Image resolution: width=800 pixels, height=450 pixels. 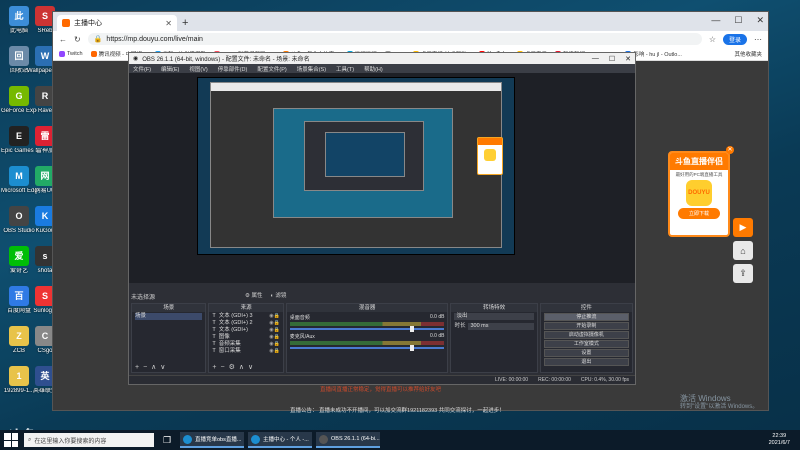 I want to click on new-tab-icon: +, so click(x=185, y=23).